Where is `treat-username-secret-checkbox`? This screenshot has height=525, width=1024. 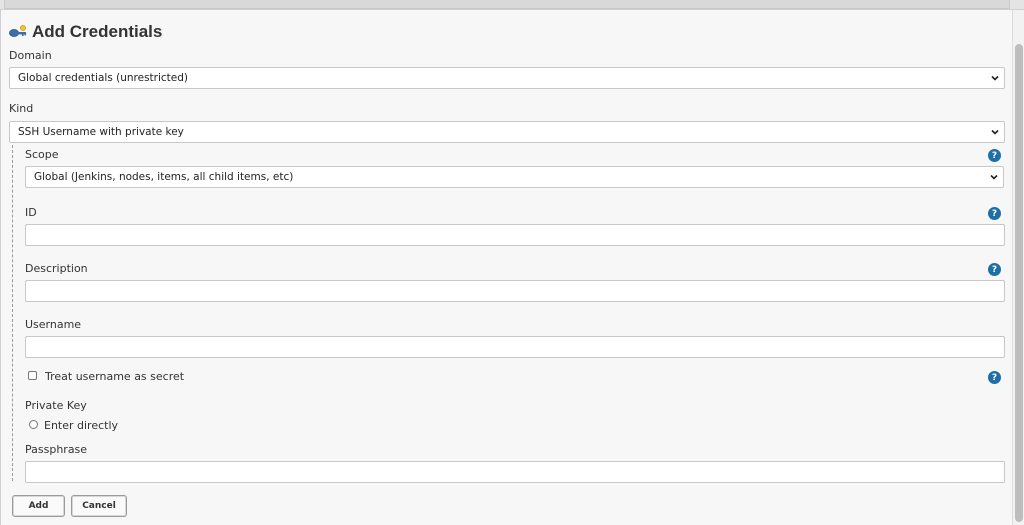 treat-username-secret-checkbox is located at coordinates (32, 375).